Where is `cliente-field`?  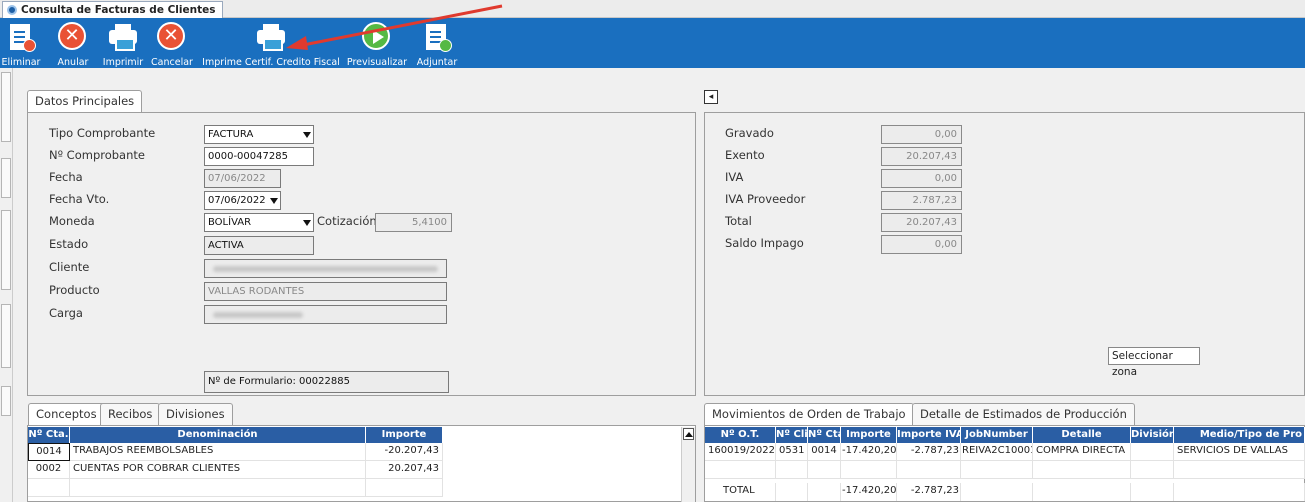 cliente-field is located at coordinates (325, 268).